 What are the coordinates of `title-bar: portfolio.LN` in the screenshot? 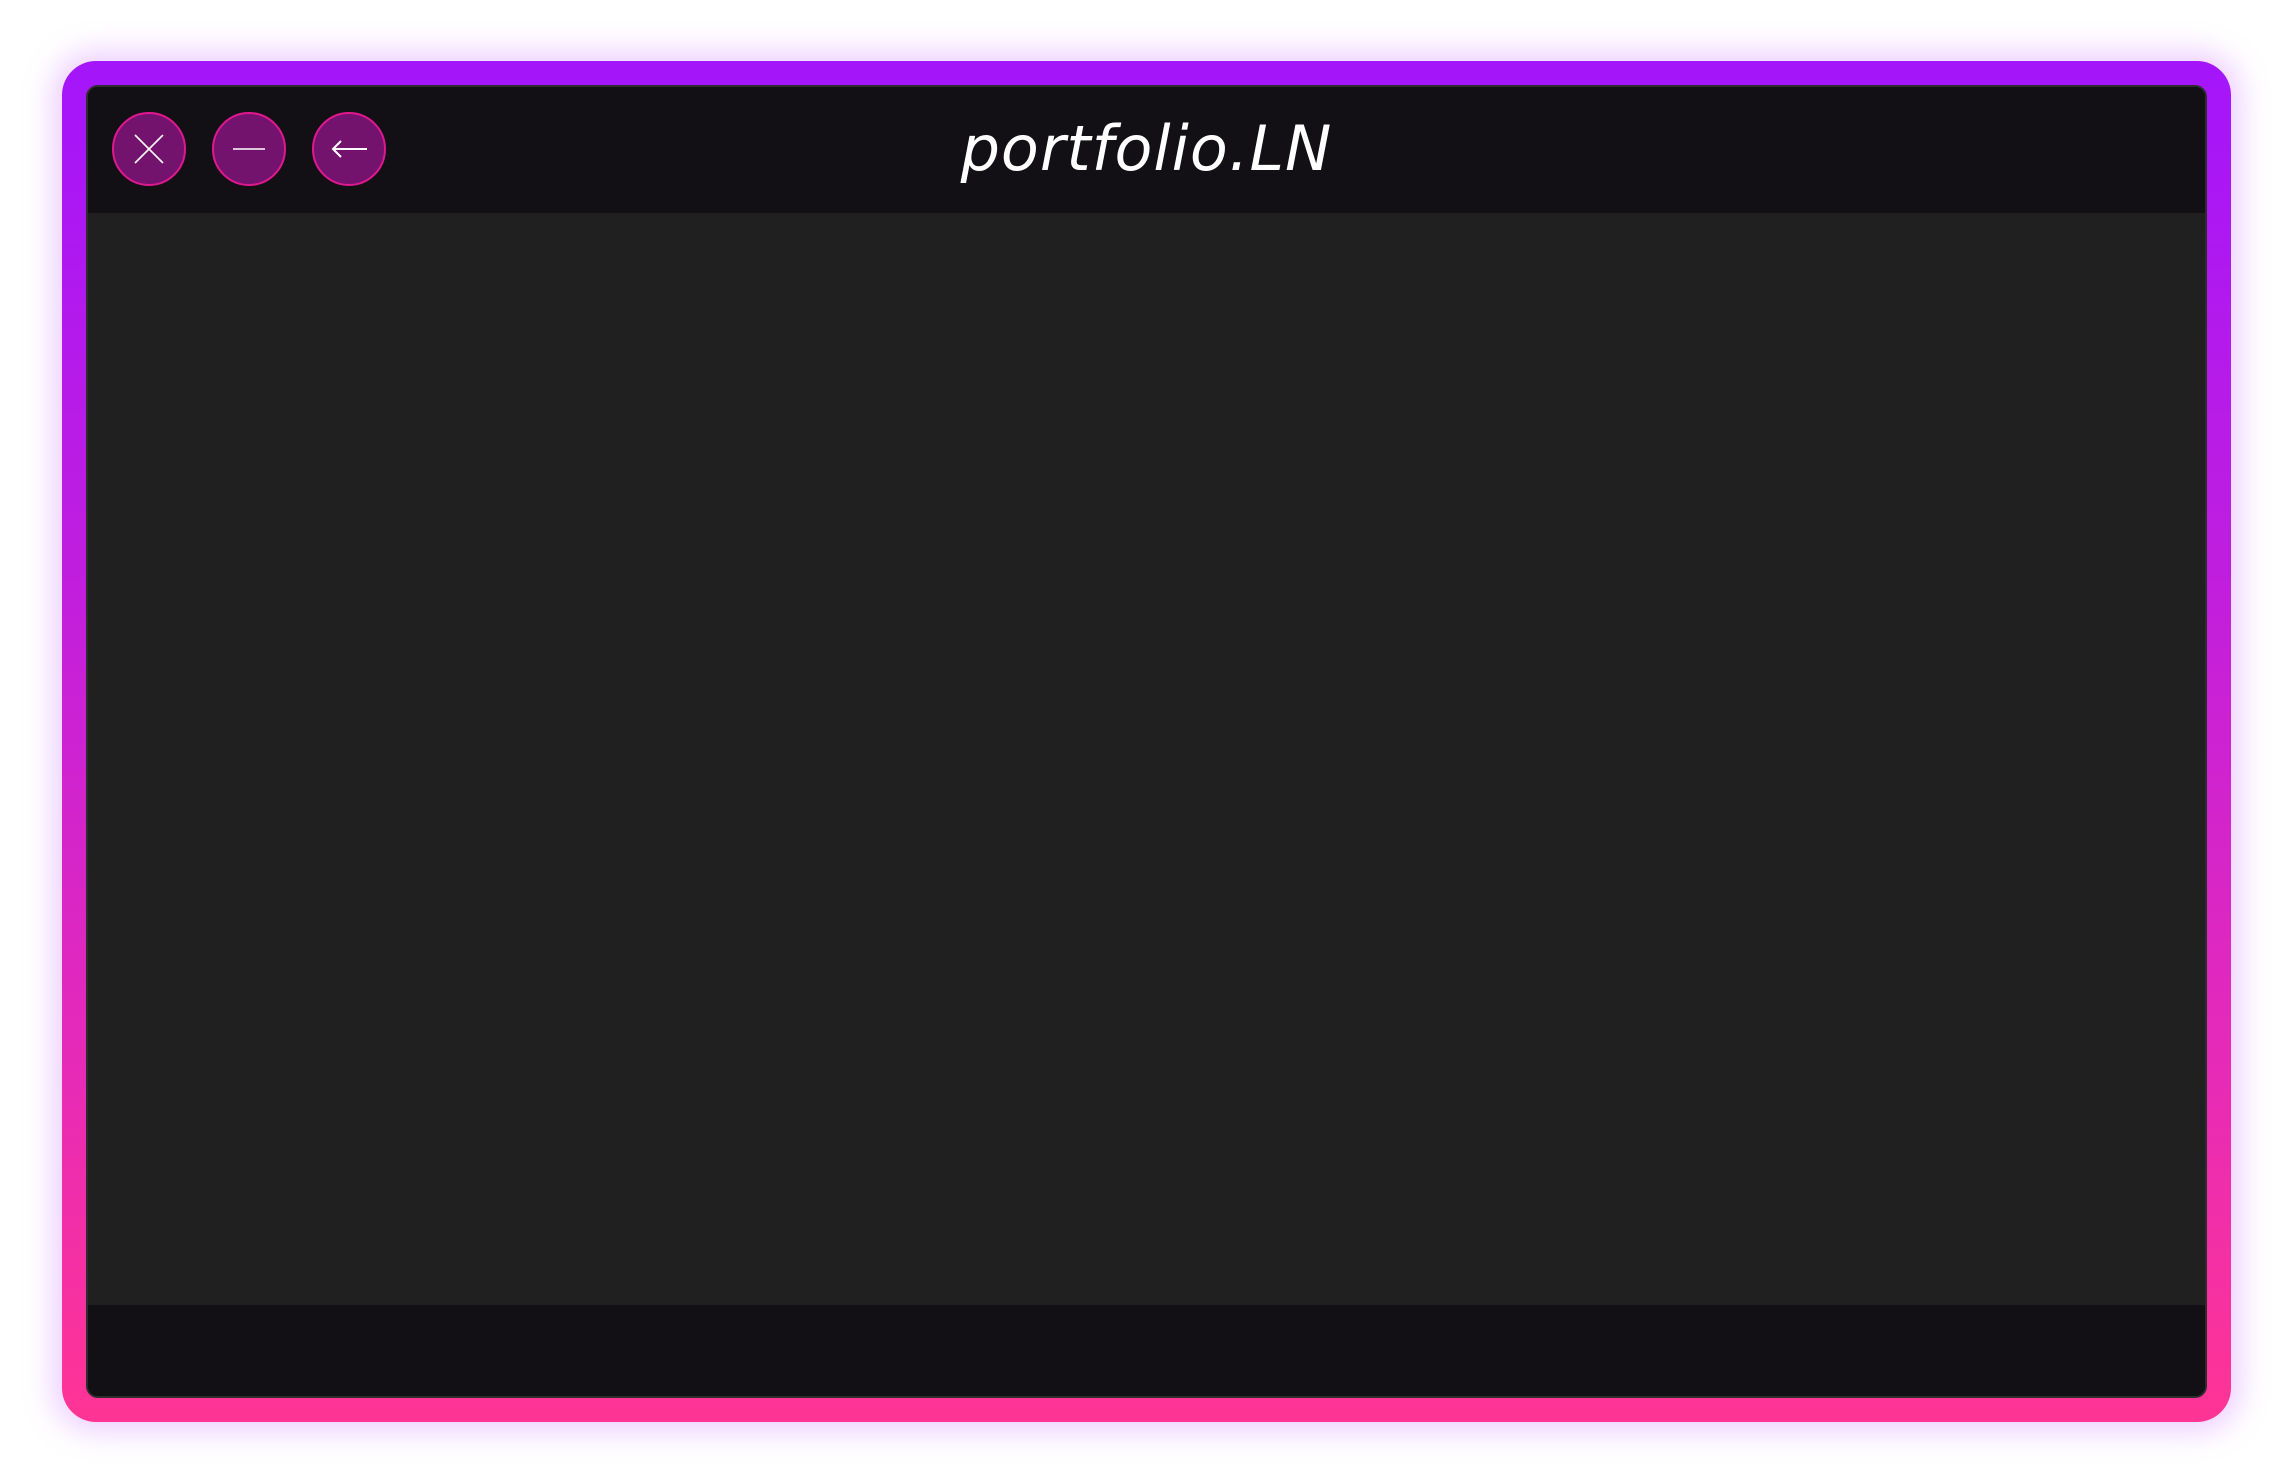 It's located at (1146, 150).